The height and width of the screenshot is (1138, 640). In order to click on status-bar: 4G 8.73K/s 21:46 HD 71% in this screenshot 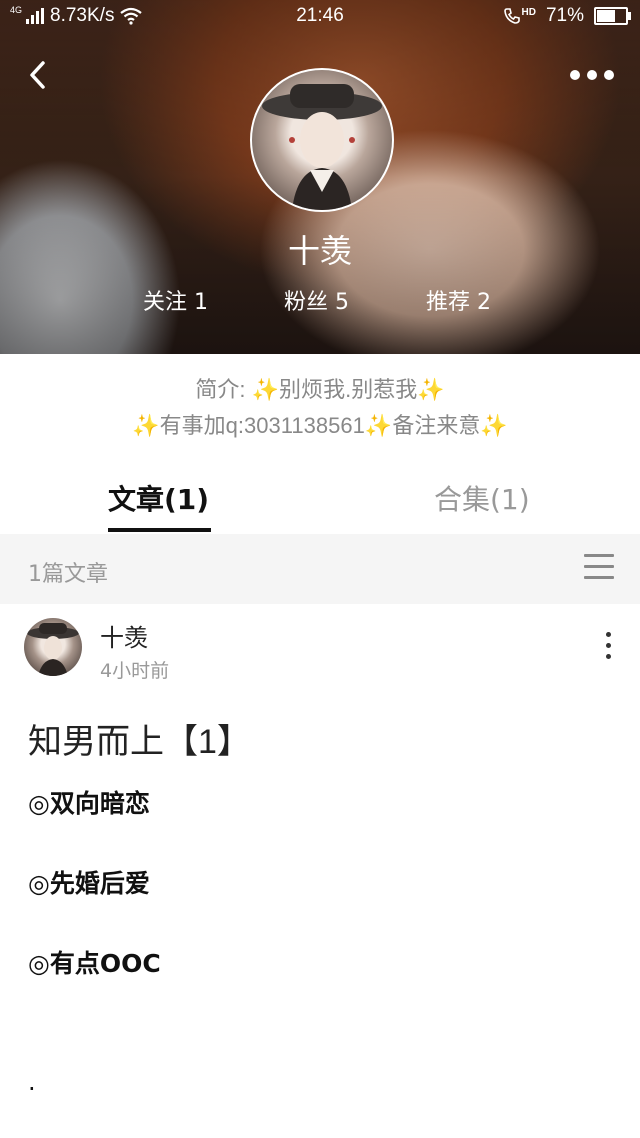, I will do `click(320, 17)`.